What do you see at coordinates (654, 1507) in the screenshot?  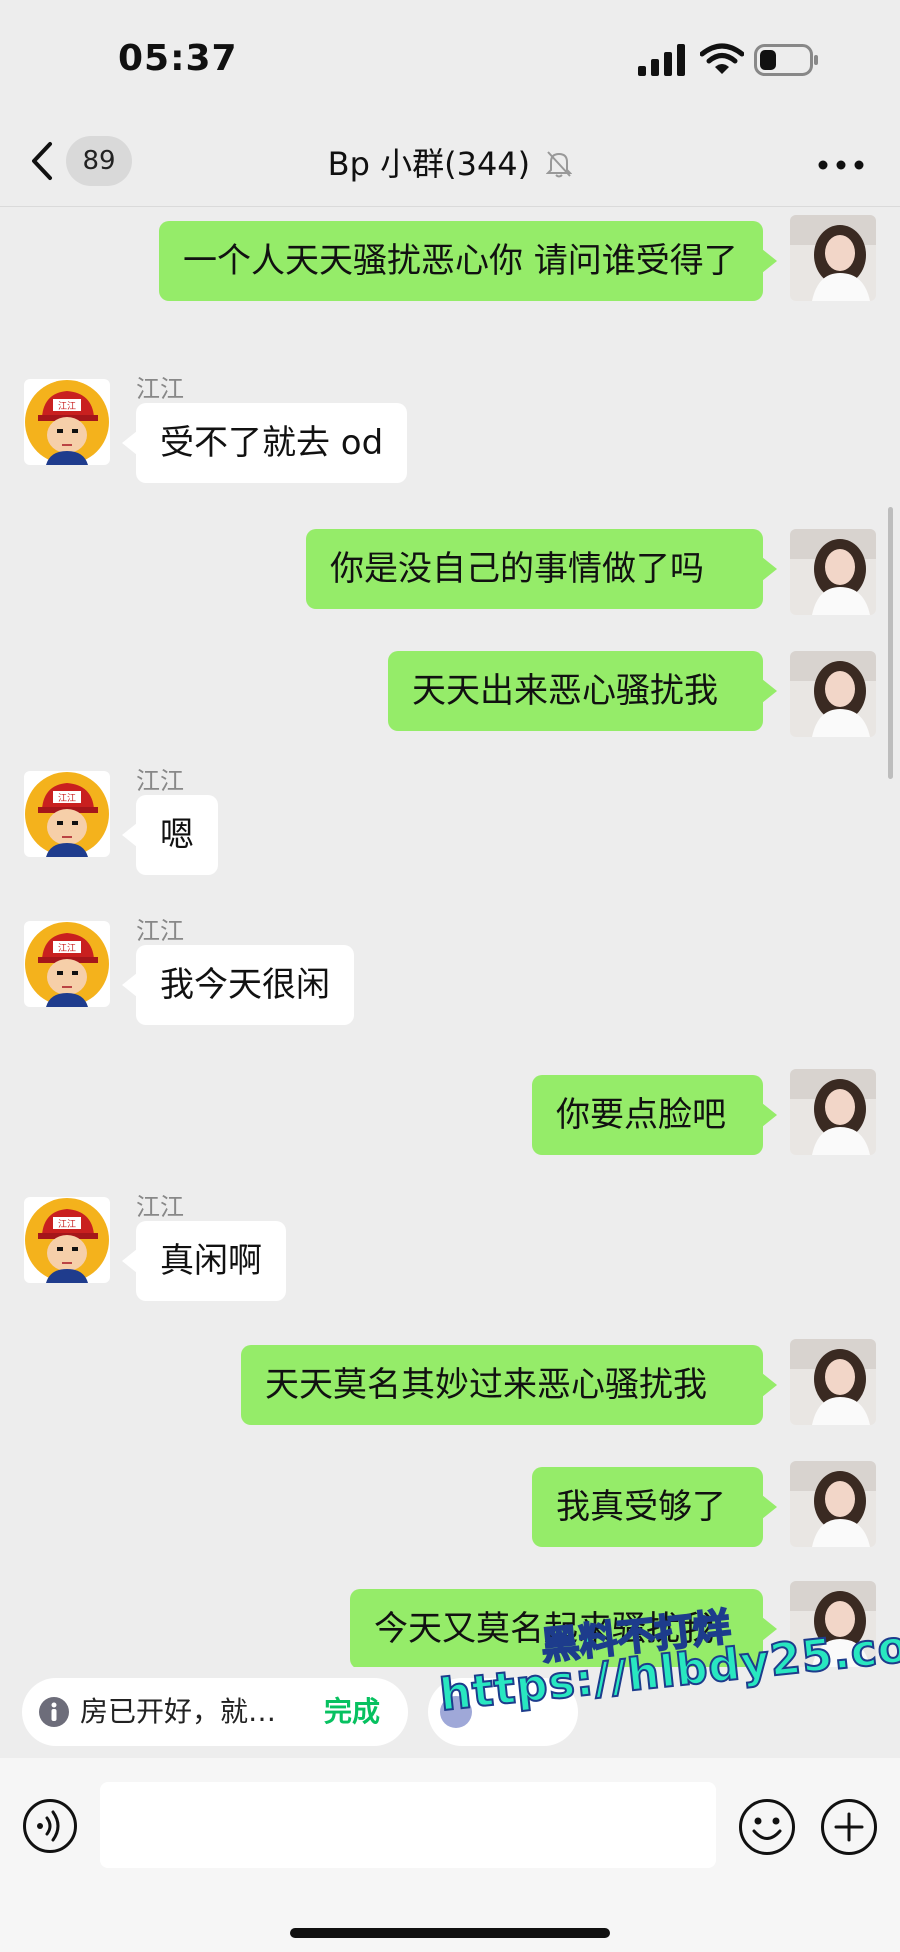 I see `message-bubble: 我真受够了` at bounding box center [654, 1507].